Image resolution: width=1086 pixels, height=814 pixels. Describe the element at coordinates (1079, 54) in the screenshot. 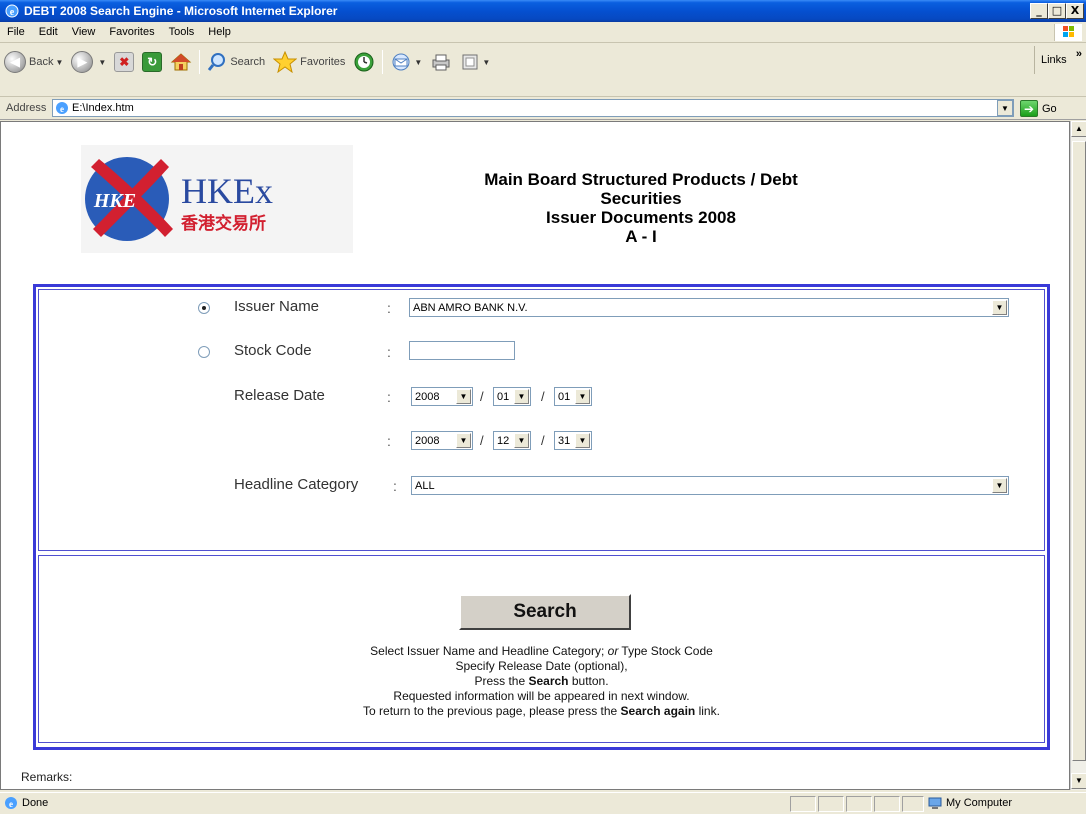

I see `links-chevron-icon: »` at that location.